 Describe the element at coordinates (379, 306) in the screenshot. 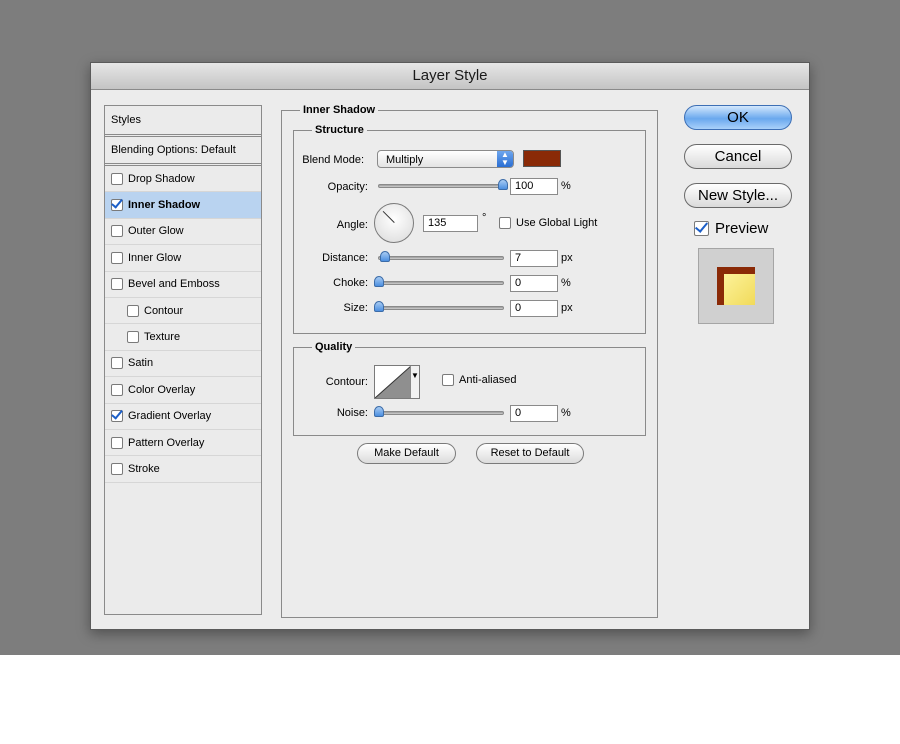

I see `size-slider-thumb` at that location.